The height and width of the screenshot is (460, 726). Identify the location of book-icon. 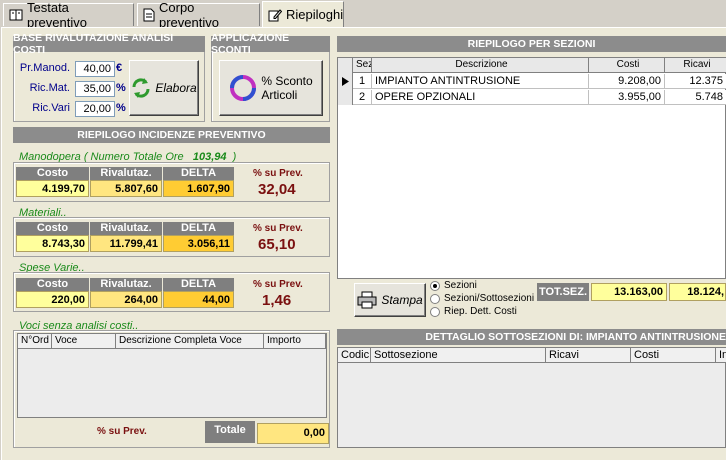
(16, 15).